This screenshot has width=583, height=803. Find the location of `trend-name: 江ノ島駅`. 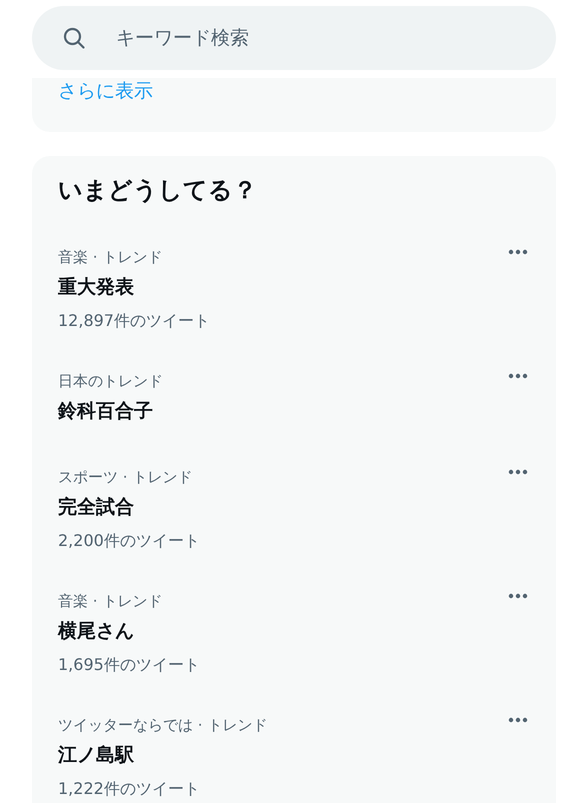

trend-name: 江ノ島駅 is located at coordinates (96, 755).